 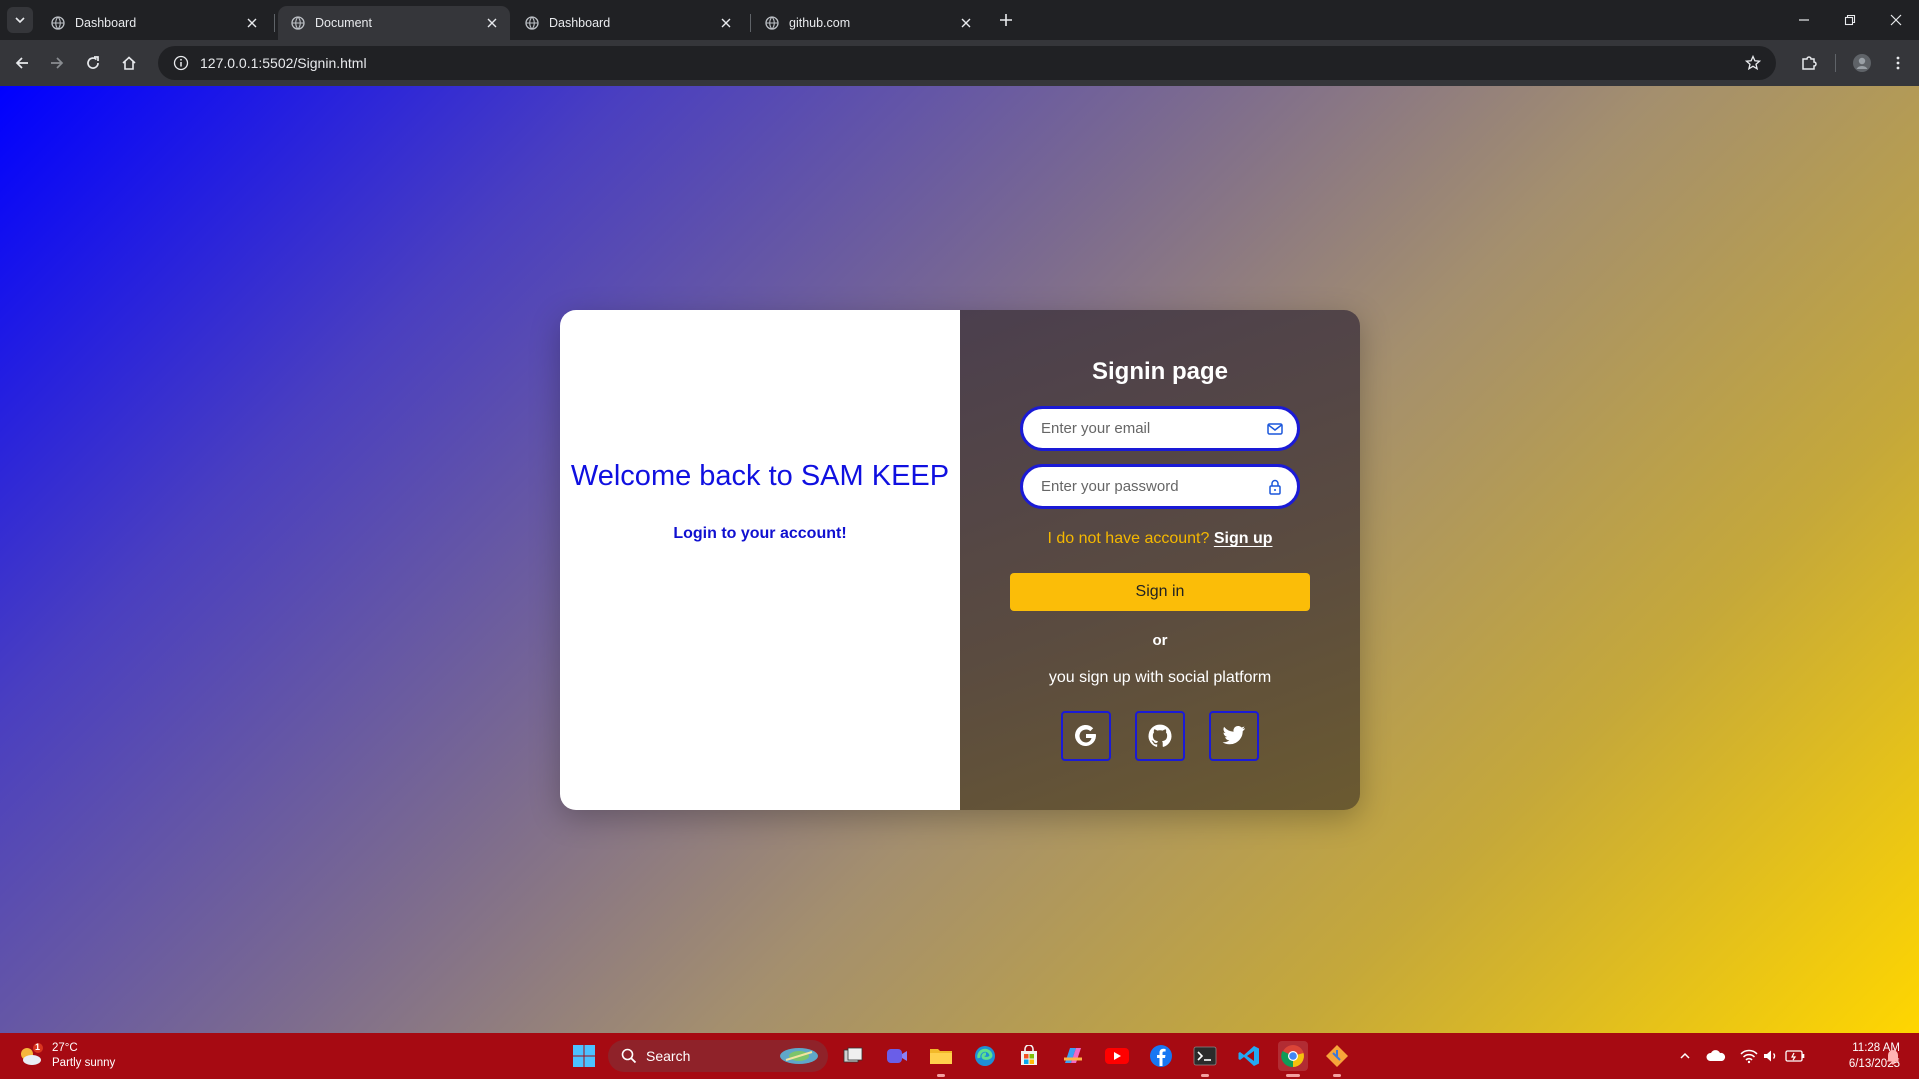 What do you see at coordinates (84, 1063) in the screenshot?
I see `weather-description: Partly sunny` at bounding box center [84, 1063].